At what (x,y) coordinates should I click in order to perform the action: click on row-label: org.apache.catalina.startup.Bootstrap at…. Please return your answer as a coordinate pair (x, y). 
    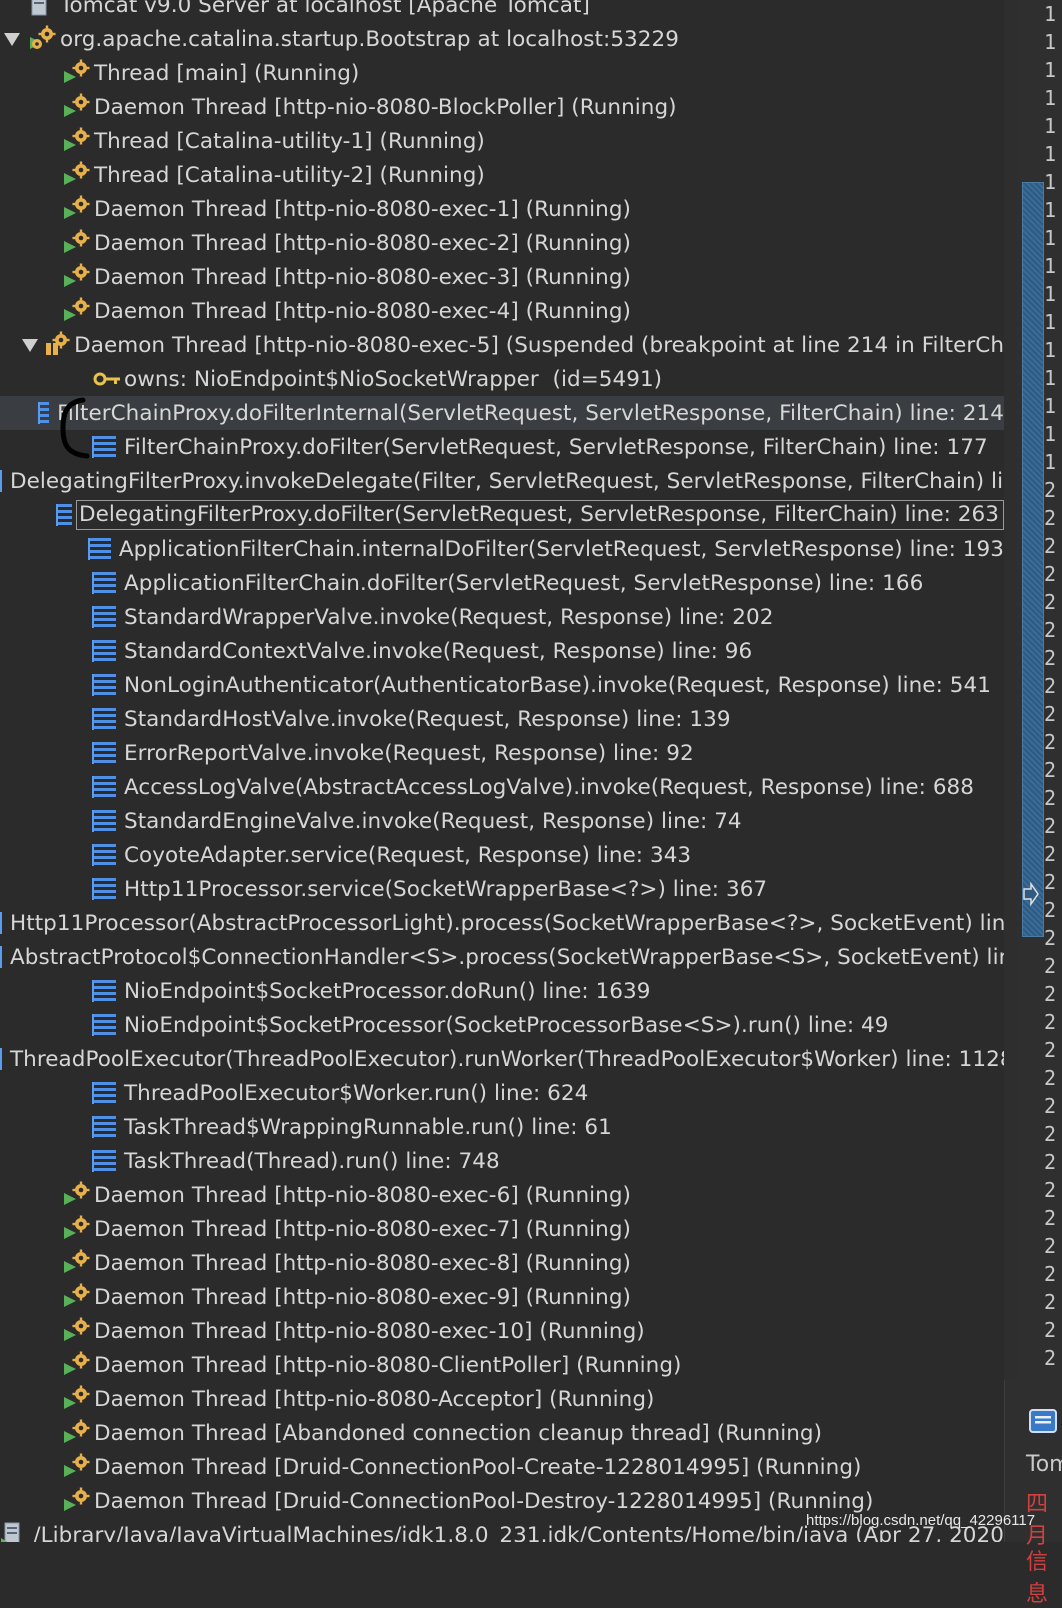
    Looking at the image, I should click on (369, 39).